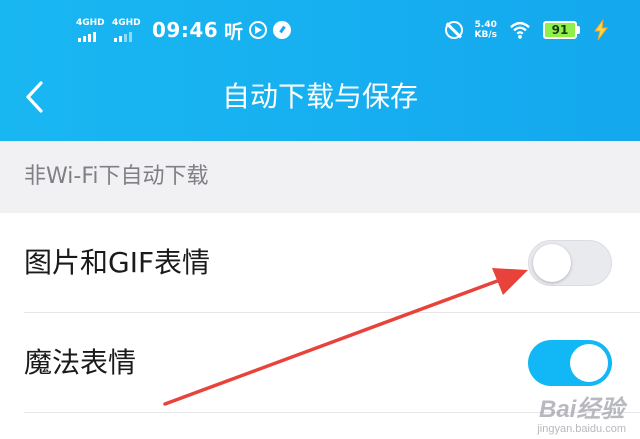  What do you see at coordinates (127, 30) in the screenshot?
I see `signal-icon-2: 4GHD` at bounding box center [127, 30].